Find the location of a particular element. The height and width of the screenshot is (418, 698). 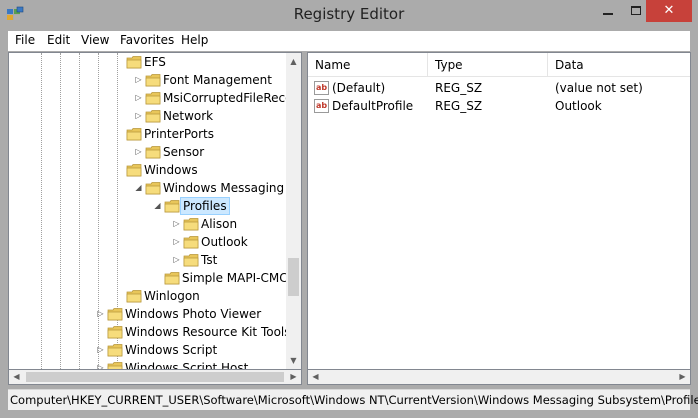

close-button: ✕ is located at coordinates (669, 11).